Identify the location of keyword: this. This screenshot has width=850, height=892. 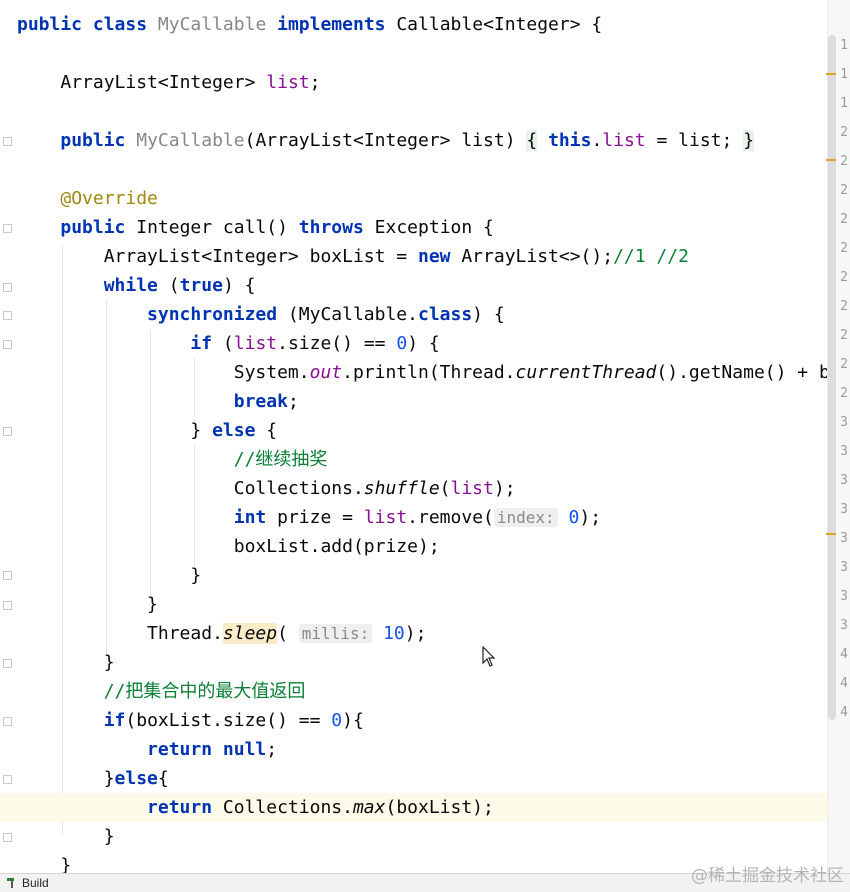
(570, 140).